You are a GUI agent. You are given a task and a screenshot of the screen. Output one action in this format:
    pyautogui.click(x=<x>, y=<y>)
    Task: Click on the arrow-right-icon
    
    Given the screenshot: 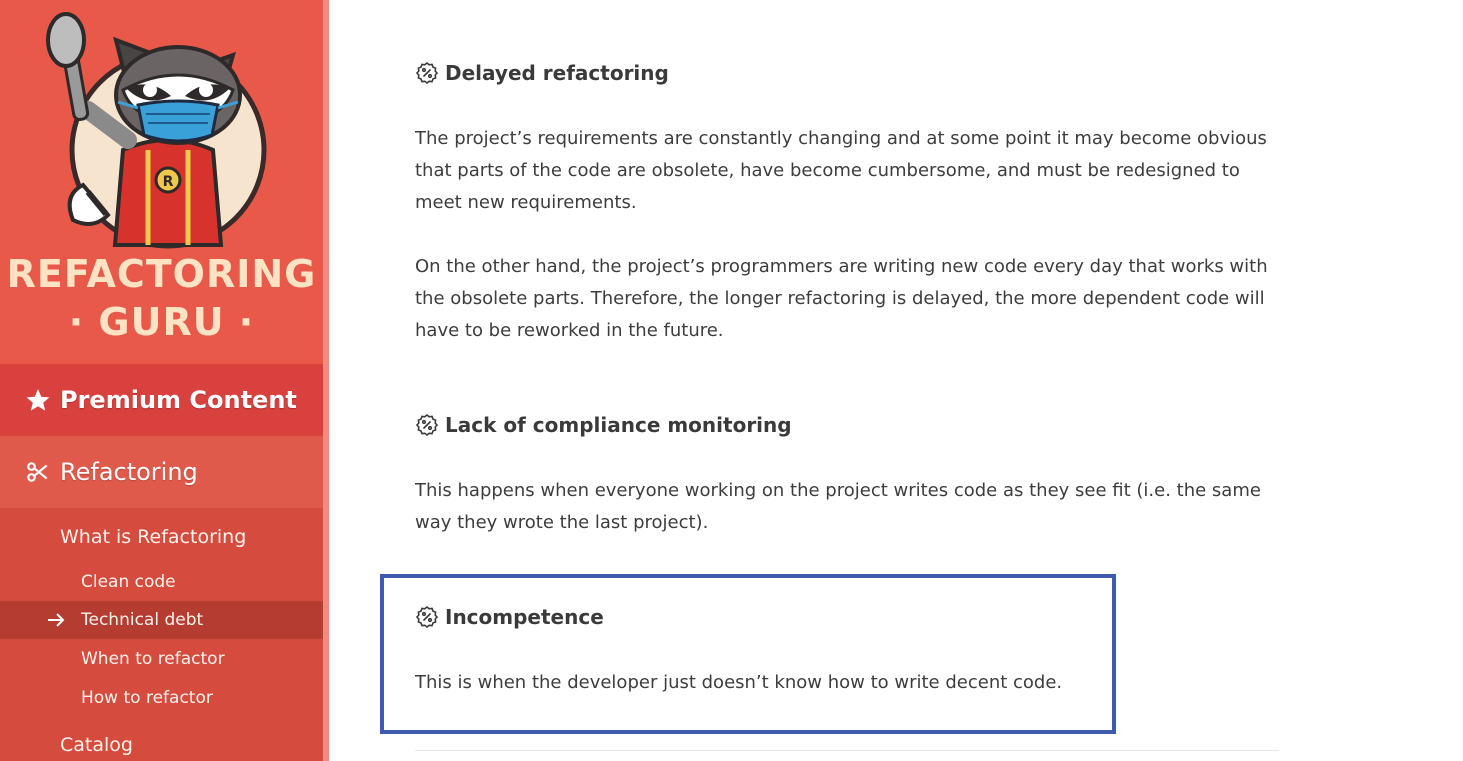 What is the action you would take?
    pyautogui.click(x=56, y=622)
    